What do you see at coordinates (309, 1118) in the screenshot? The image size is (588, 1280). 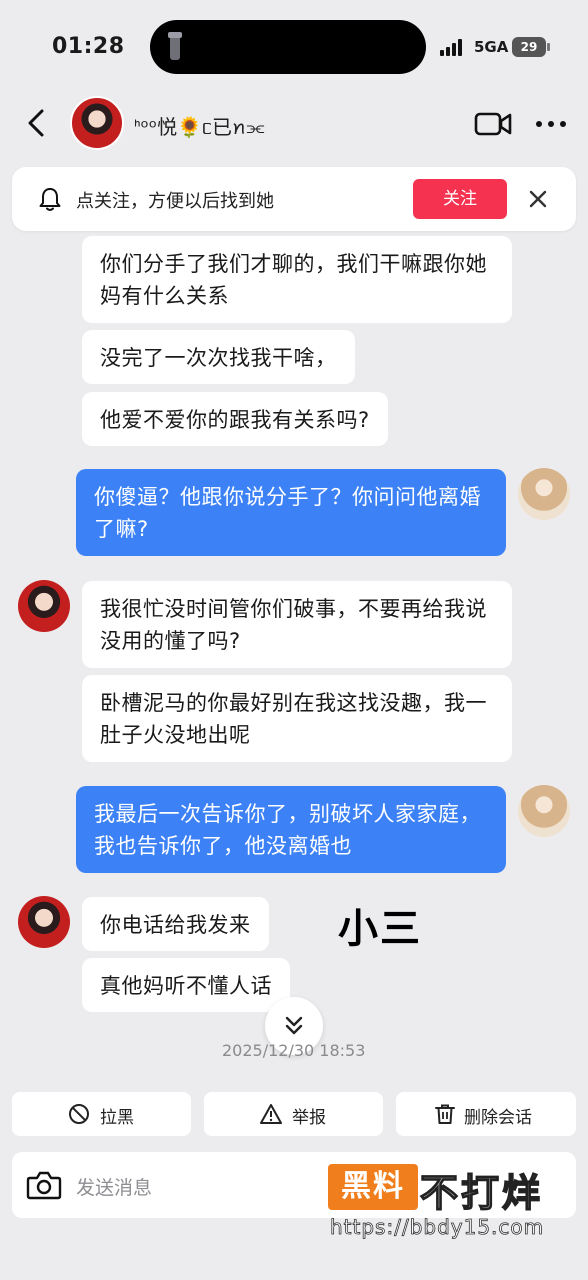 I see `report-label: 举报` at bounding box center [309, 1118].